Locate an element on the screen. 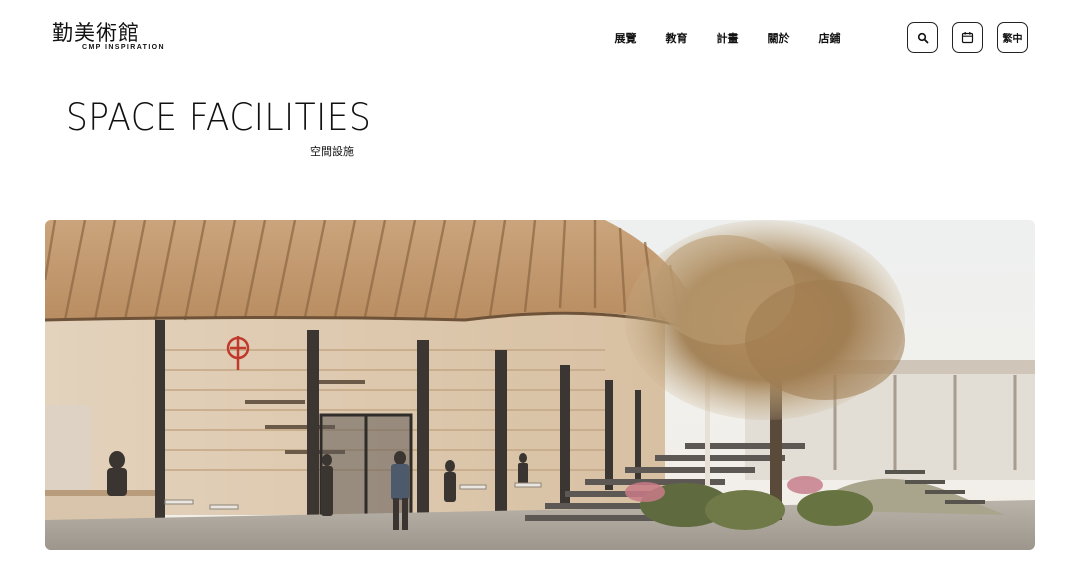  page-title-block: SPACE FACILITIES 空間設施 is located at coordinates (219, 127).